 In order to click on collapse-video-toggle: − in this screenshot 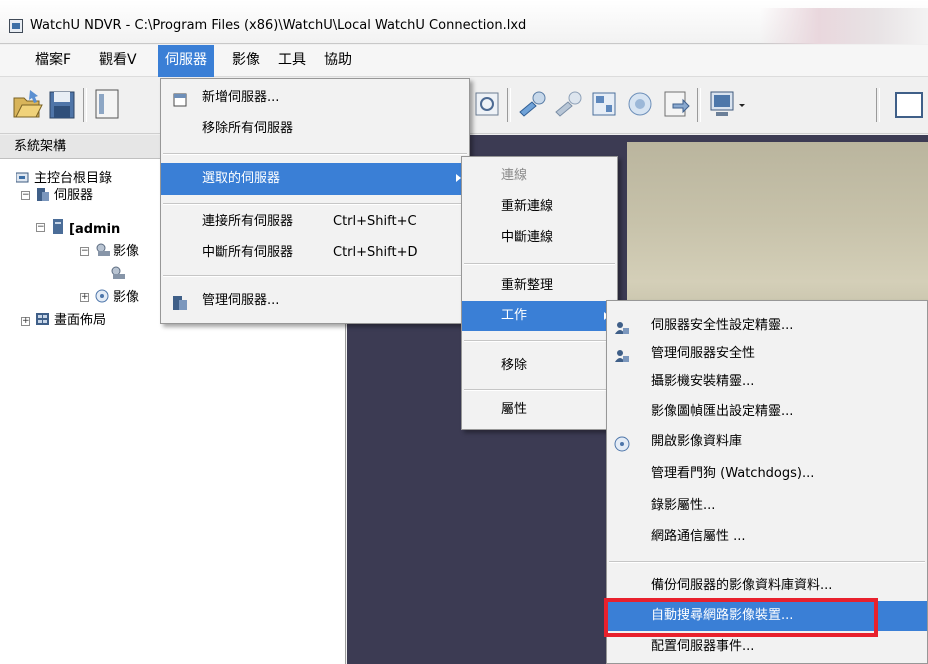, I will do `click(84, 251)`.